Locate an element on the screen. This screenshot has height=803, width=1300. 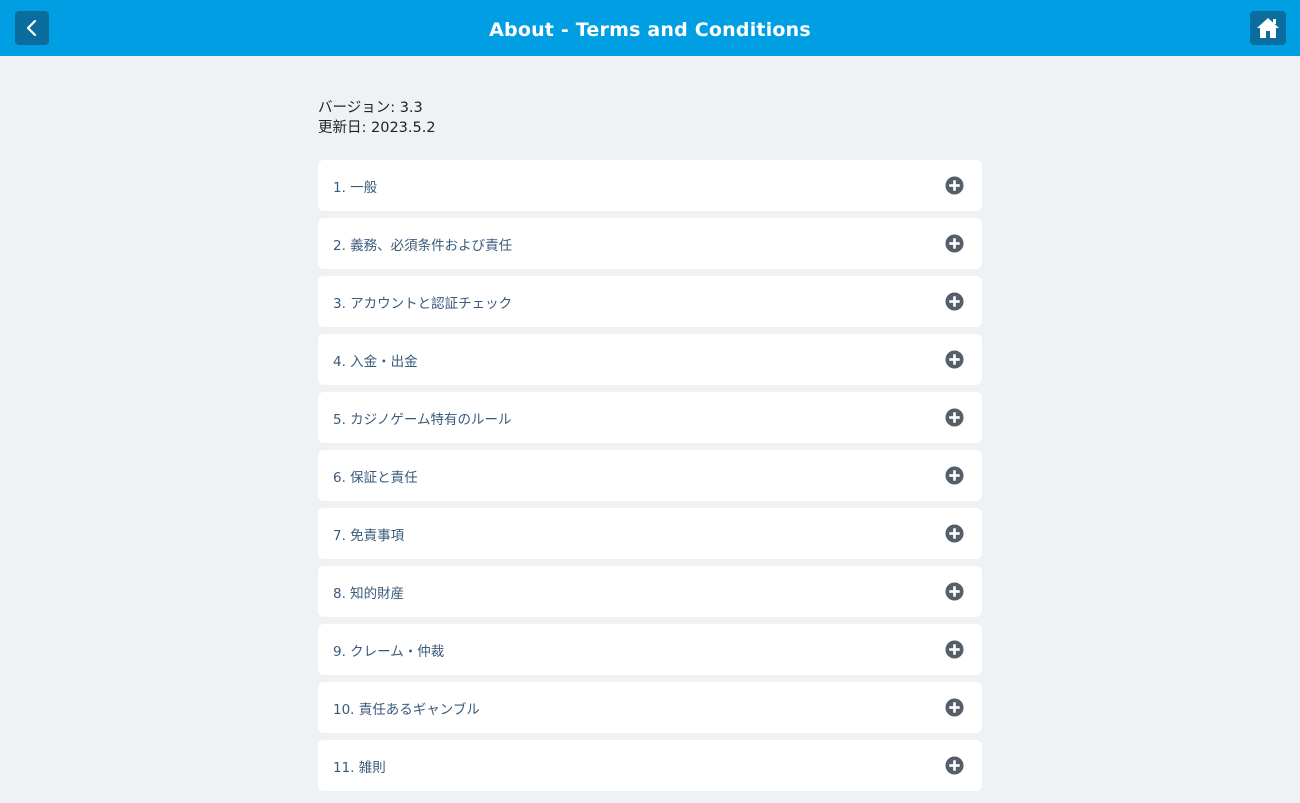
terms-meta: バージョン: 3.3 更新日: 2023.5.2 is located at coordinates (650, 118).